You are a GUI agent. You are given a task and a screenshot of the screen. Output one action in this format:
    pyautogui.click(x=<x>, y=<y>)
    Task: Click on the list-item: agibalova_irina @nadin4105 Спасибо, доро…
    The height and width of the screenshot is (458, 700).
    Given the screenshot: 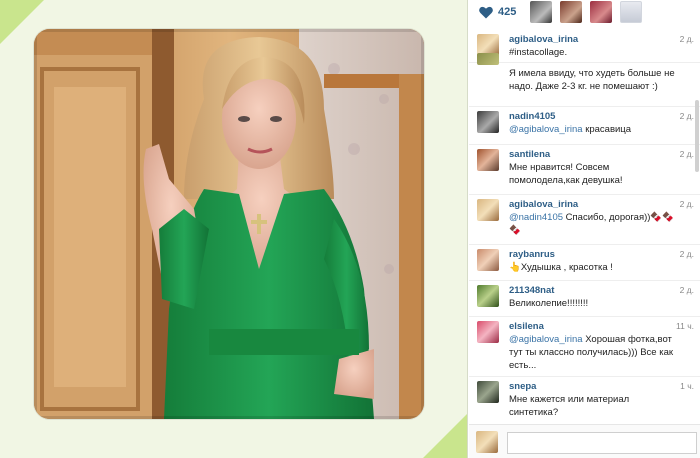 What is the action you would take?
    pyautogui.click(x=584, y=219)
    